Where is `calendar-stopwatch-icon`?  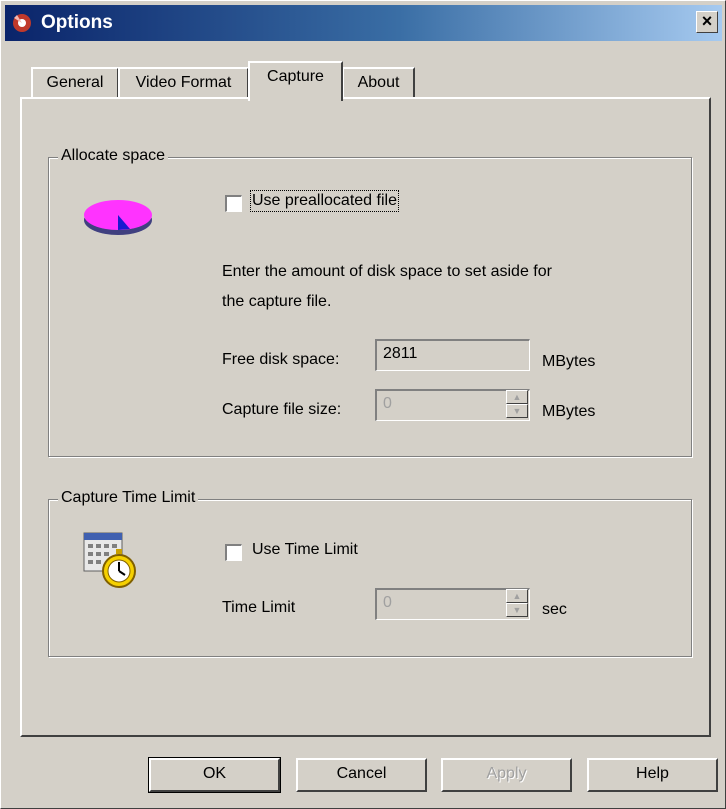 calendar-stopwatch-icon is located at coordinates (109, 560).